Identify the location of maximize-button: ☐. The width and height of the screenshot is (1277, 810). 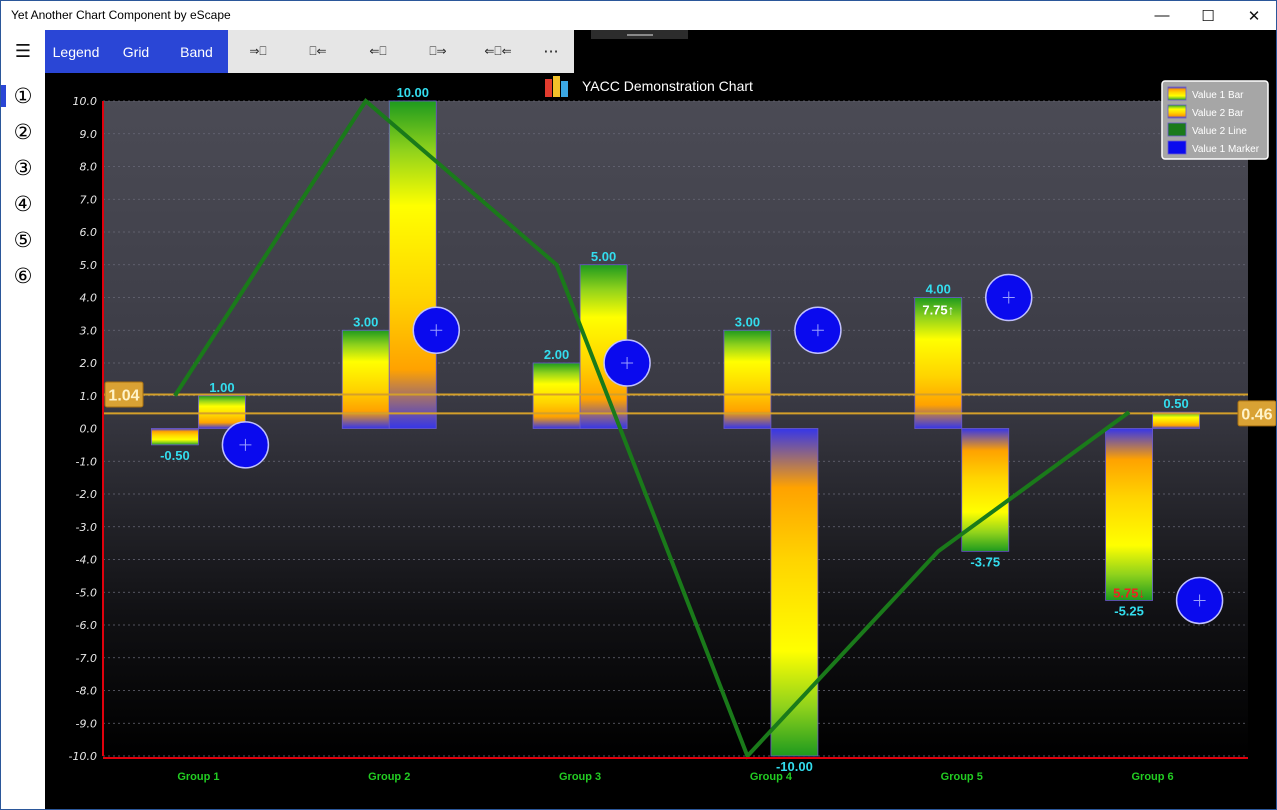
(1208, 15).